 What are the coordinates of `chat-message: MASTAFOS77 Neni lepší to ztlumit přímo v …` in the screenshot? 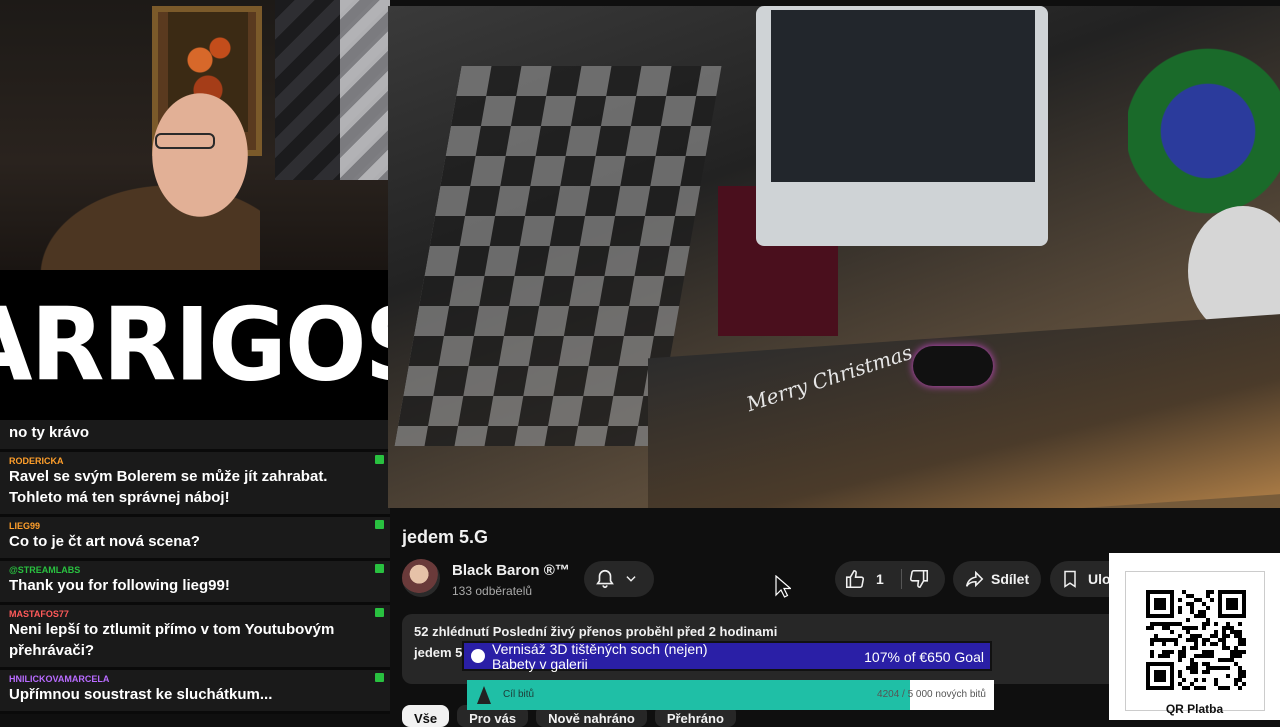 It's located at (195, 637).